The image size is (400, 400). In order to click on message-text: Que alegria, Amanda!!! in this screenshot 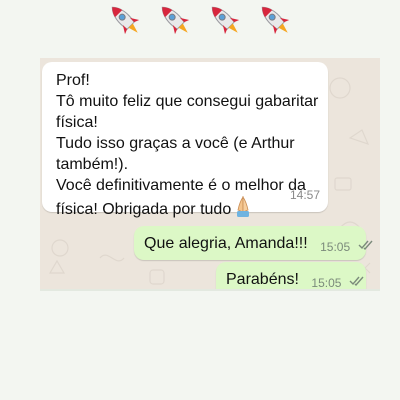, I will do `click(226, 243)`.